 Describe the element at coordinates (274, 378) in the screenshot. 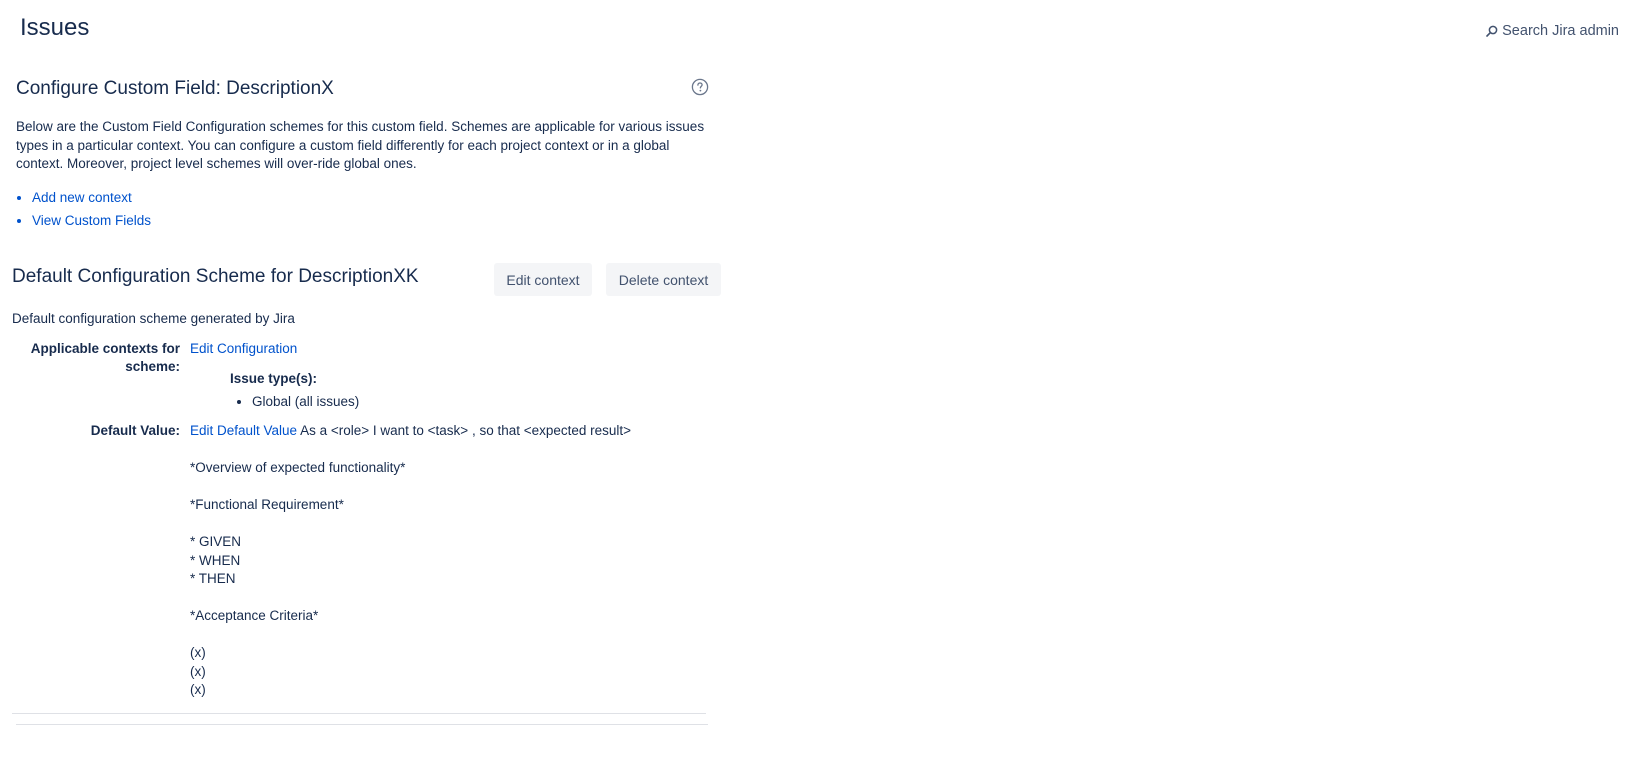

I see `issue-types-label: Issue type(s):` at that location.